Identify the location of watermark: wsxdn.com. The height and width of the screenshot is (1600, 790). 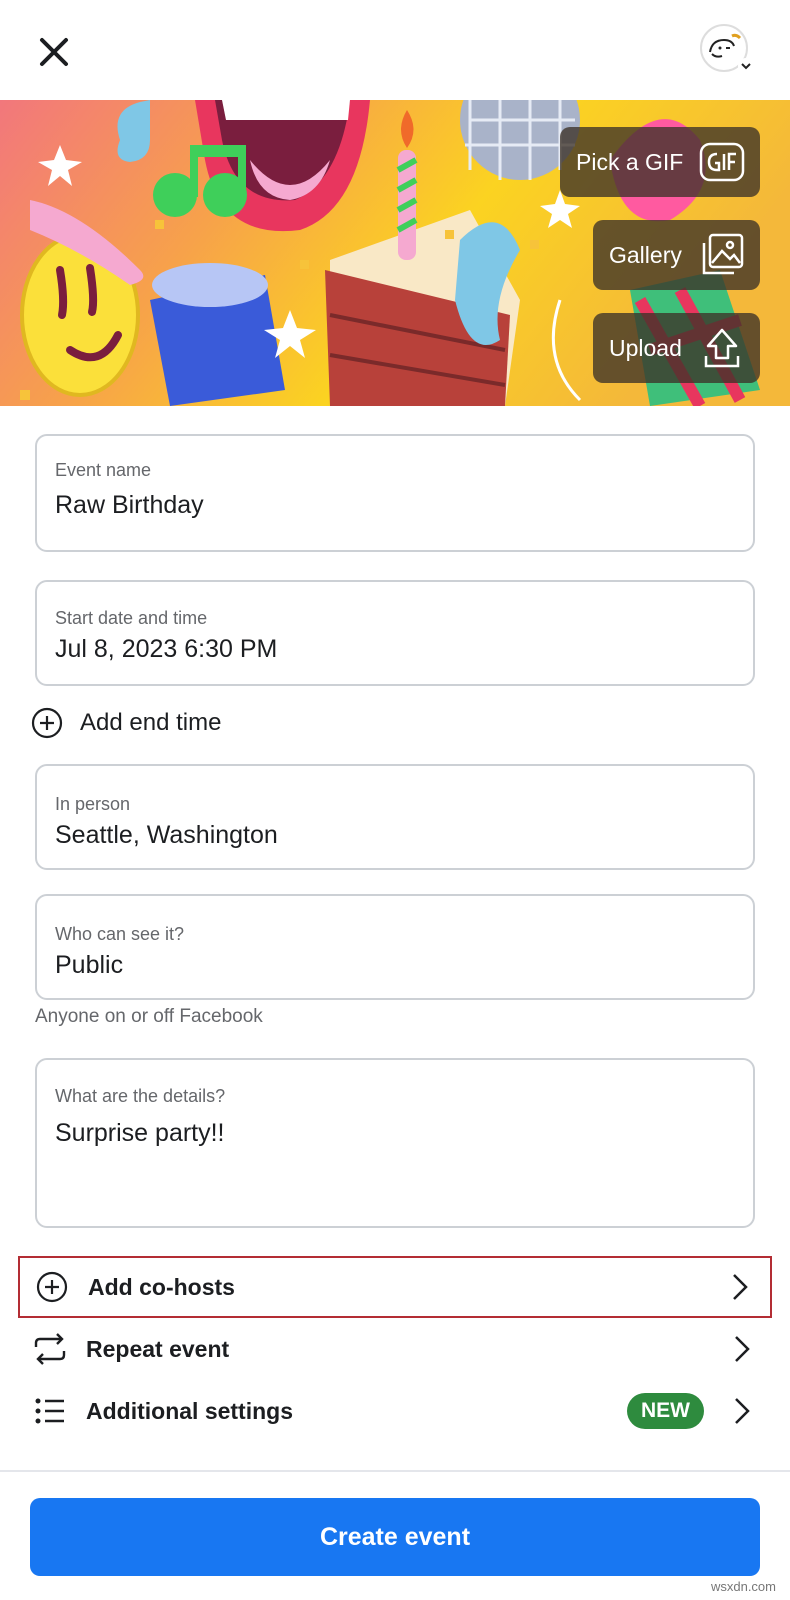
(743, 1586).